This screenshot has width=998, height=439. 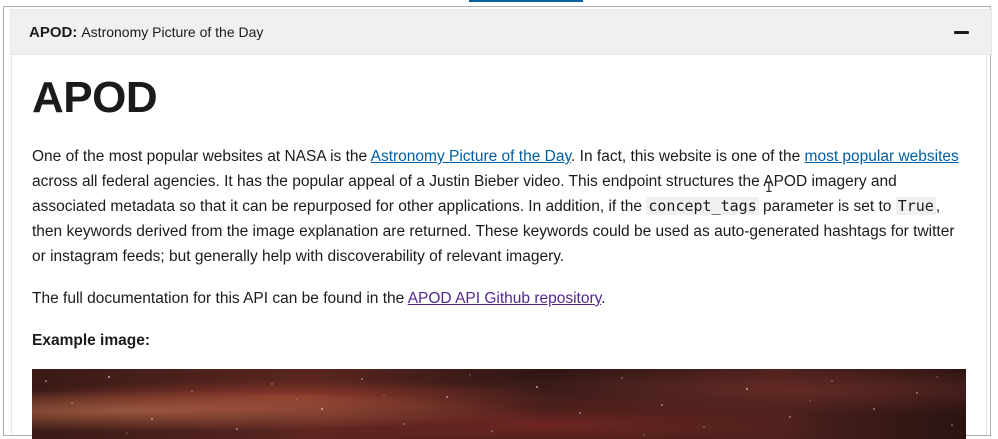 I want to click on section-heading: APOD, so click(x=95, y=97).